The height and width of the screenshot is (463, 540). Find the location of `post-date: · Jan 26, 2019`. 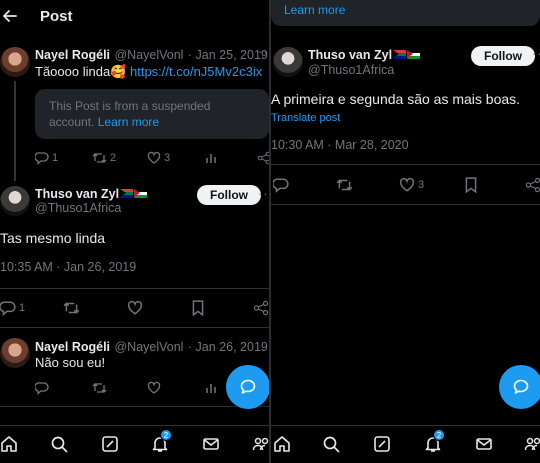

post-date: · Jan 26, 2019 is located at coordinates (228, 347).